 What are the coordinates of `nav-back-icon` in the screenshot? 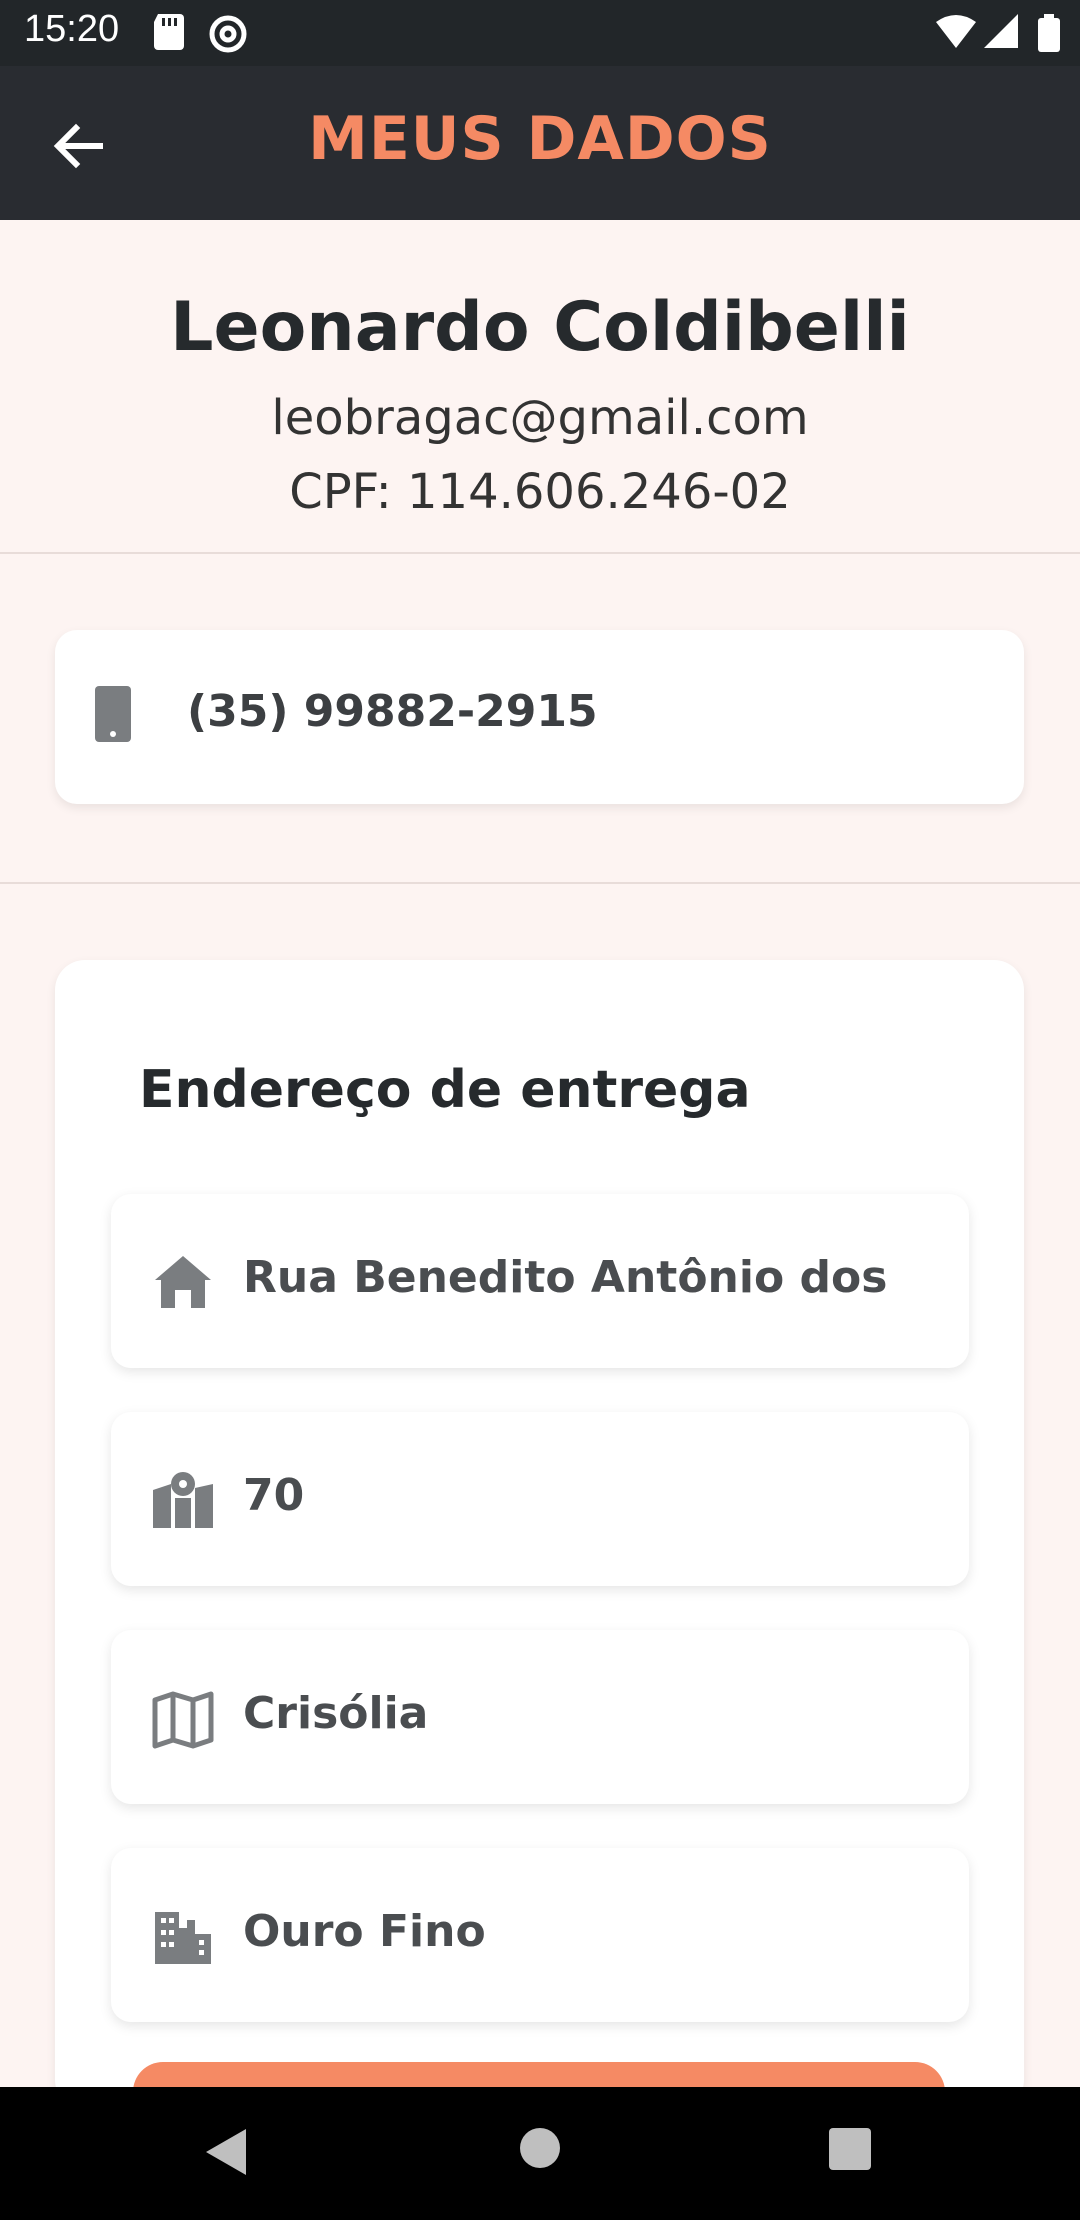 It's located at (226, 2152).